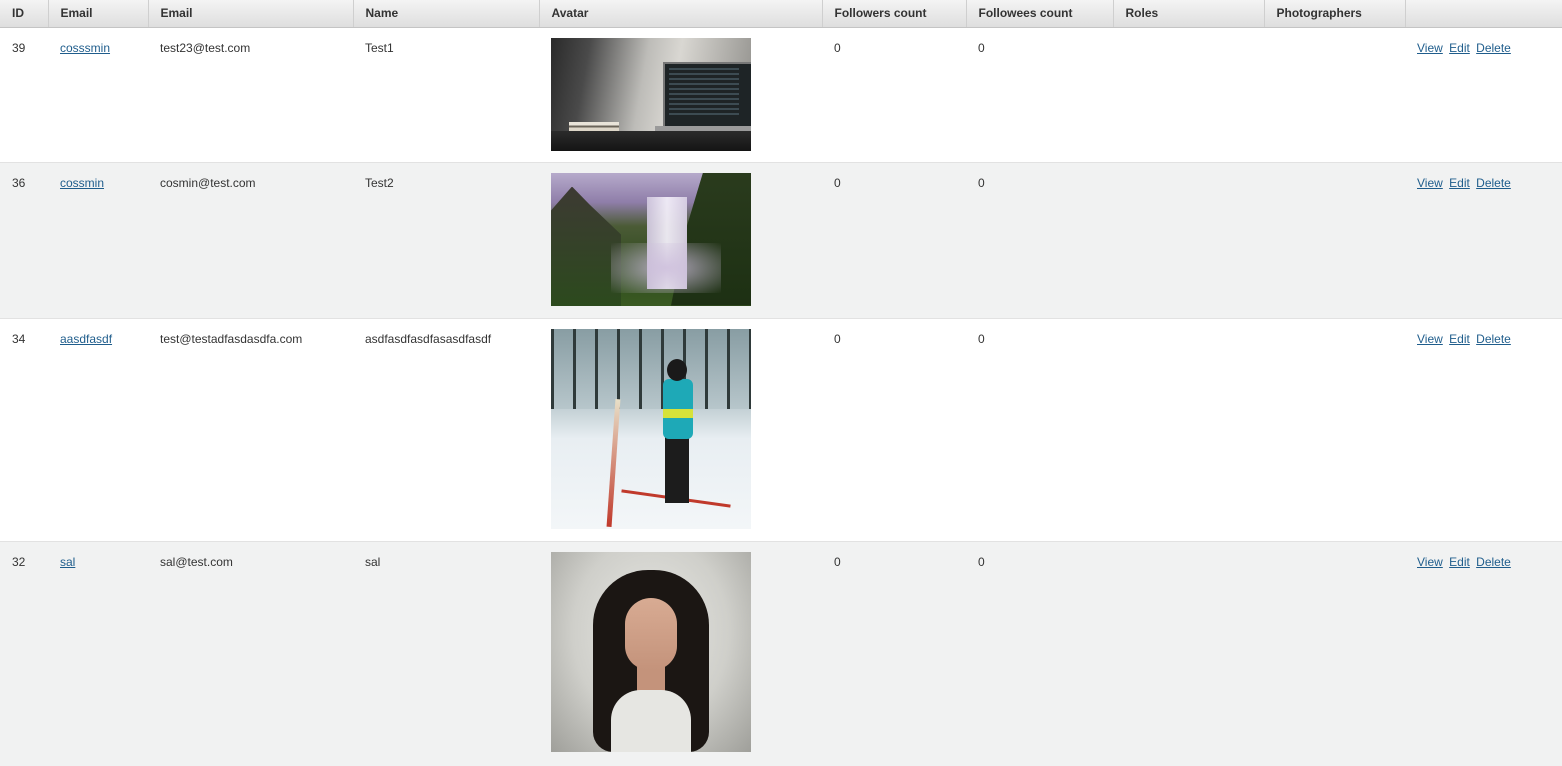 This screenshot has width=1562, height=766. What do you see at coordinates (704, 92) in the screenshot?
I see `code-lines` at bounding box center [704, 92].